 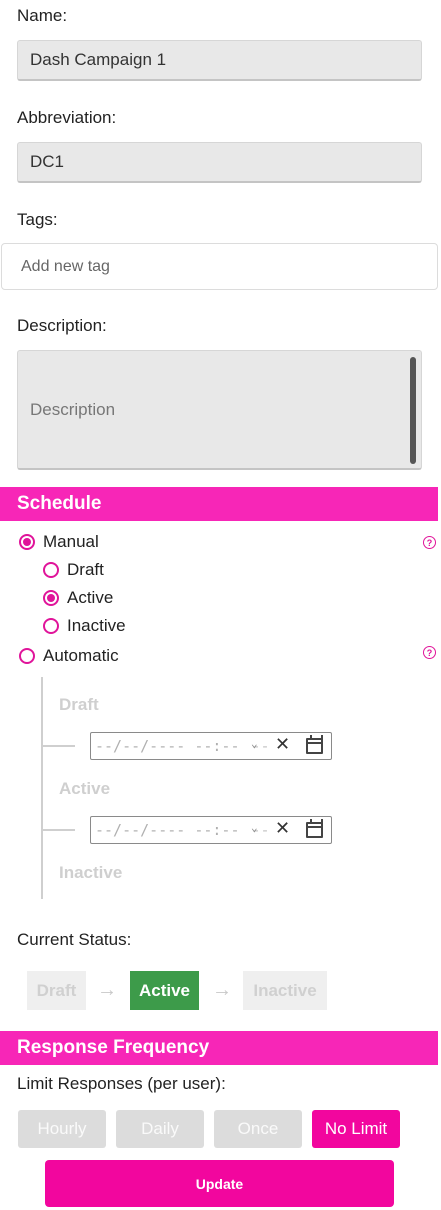 What do you see at coordinates (51, 626) in the screenshot?
I see `inactive-radio` at bounding box center [51, 626].